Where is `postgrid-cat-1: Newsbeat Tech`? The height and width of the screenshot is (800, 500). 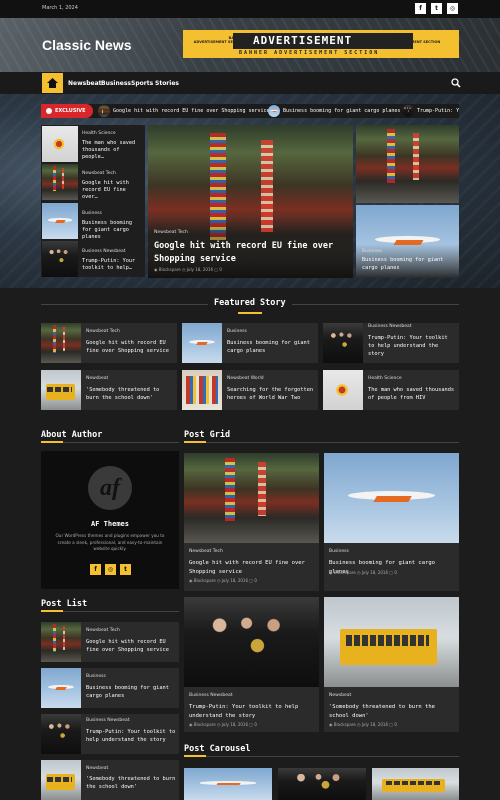
postgrid-cat-1: Newsbeat Tech is located at coordinates (206, 551).